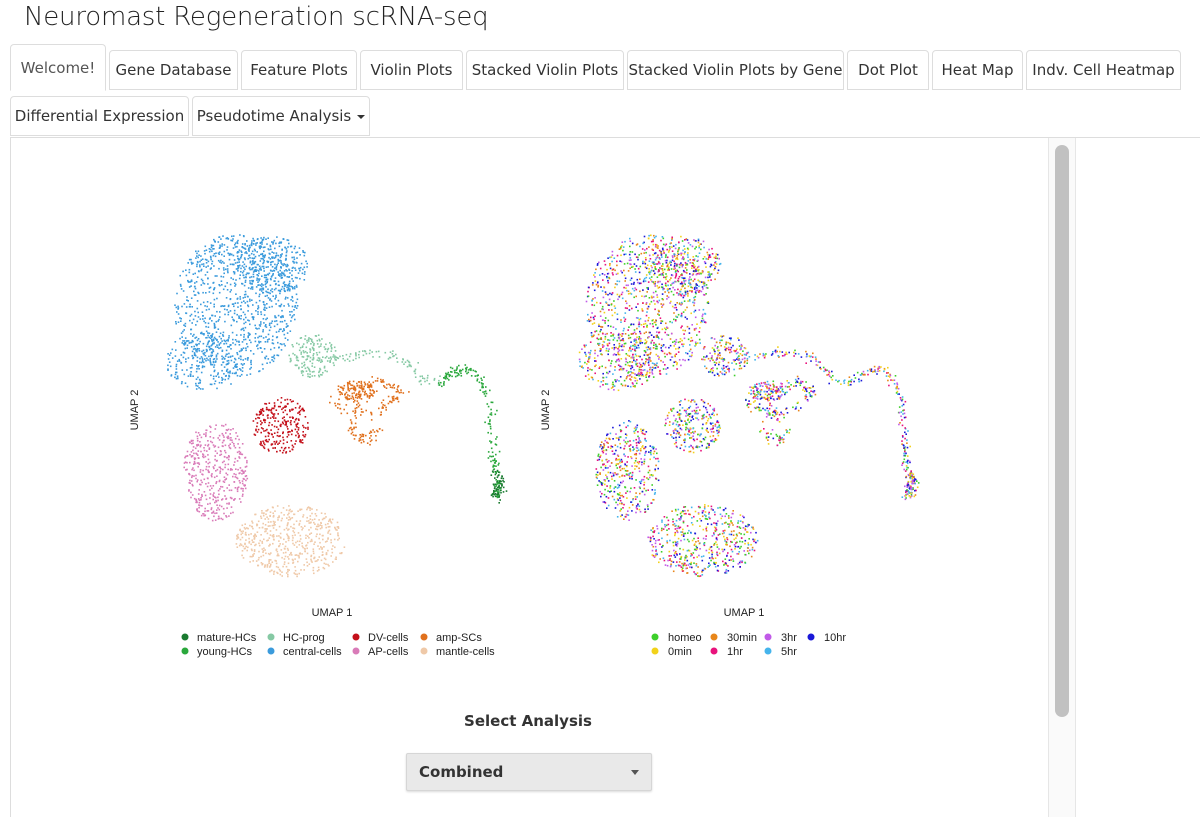 The width and height of the screenshot is (1200, 817). I want to click on umap-cluster-plot, so click(337, 406).